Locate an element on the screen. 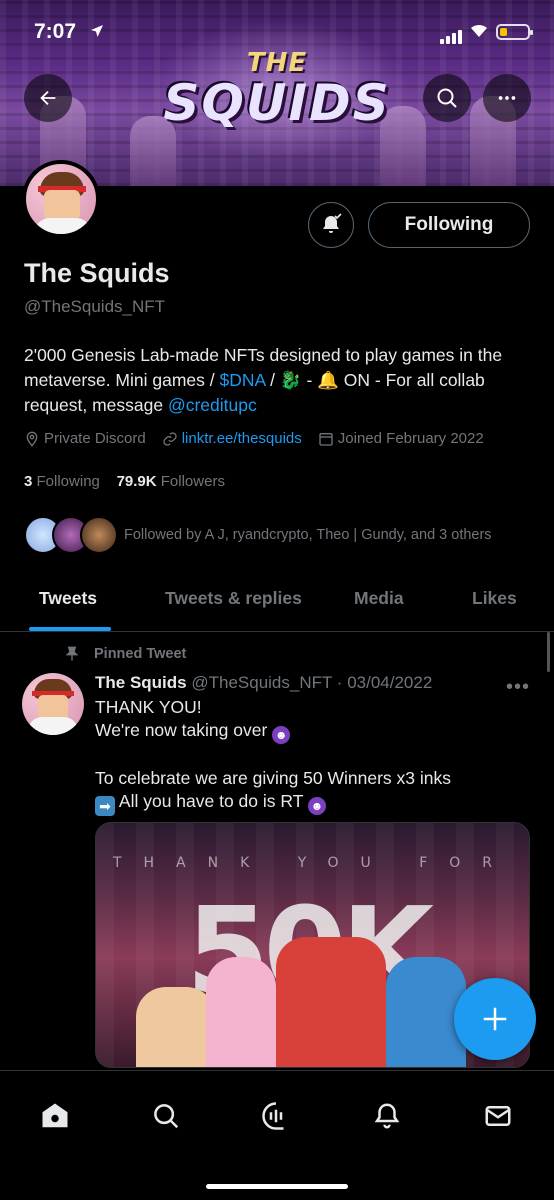 Image resolution: width=554 pixels, height=1200 pixels. tweet-author-handle-date: @TheSquids_NFT · 03/04/2022 is located at coordinates (311, 682).